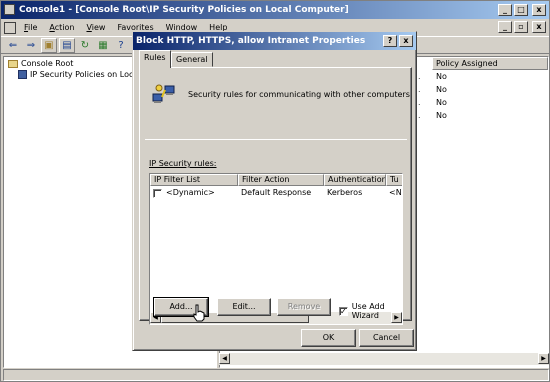  What do you see at coordinates (368, 311) in the screenshot?
I see `use-add-wizard-label: Use Add Wizard` at bounding box center [368, 311].